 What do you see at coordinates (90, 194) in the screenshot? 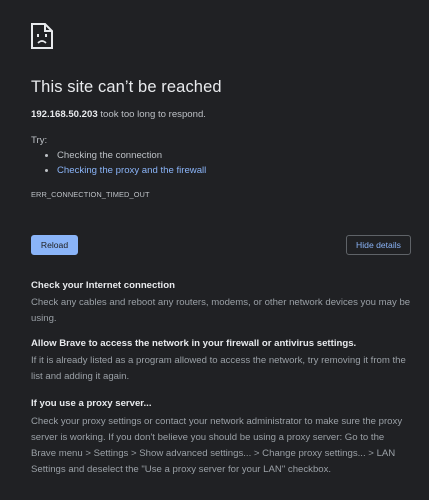
I see `error-code: ERR_CONNECTION_TIMED_OUT` at bounding box center [90, 194].